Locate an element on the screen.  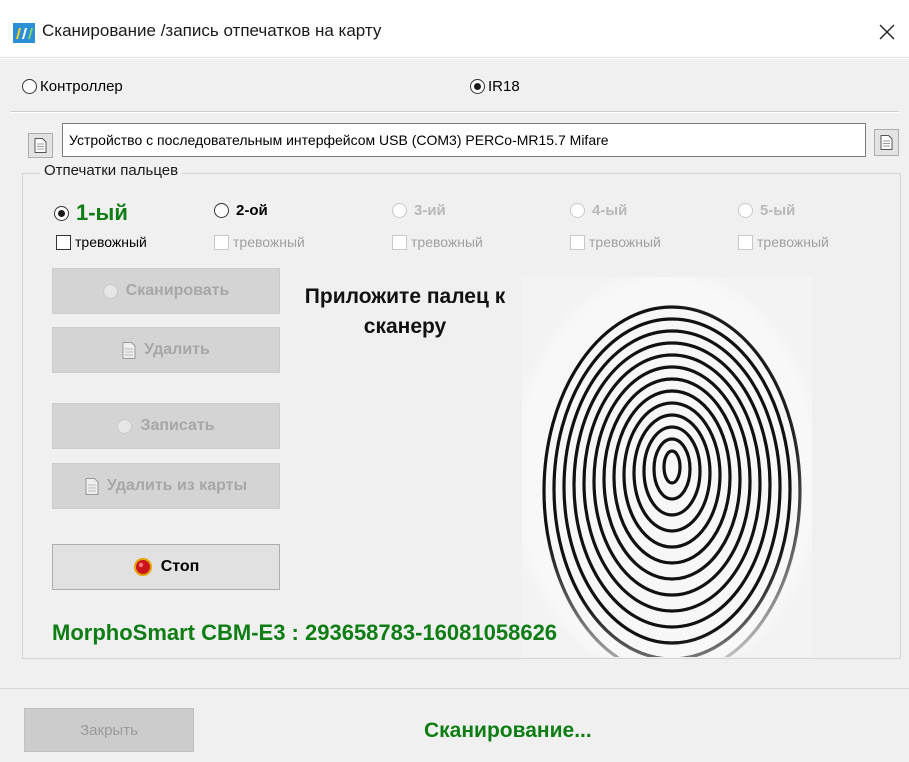
mode-ir18-radio: IR18 is located at coordinates (495, 86).